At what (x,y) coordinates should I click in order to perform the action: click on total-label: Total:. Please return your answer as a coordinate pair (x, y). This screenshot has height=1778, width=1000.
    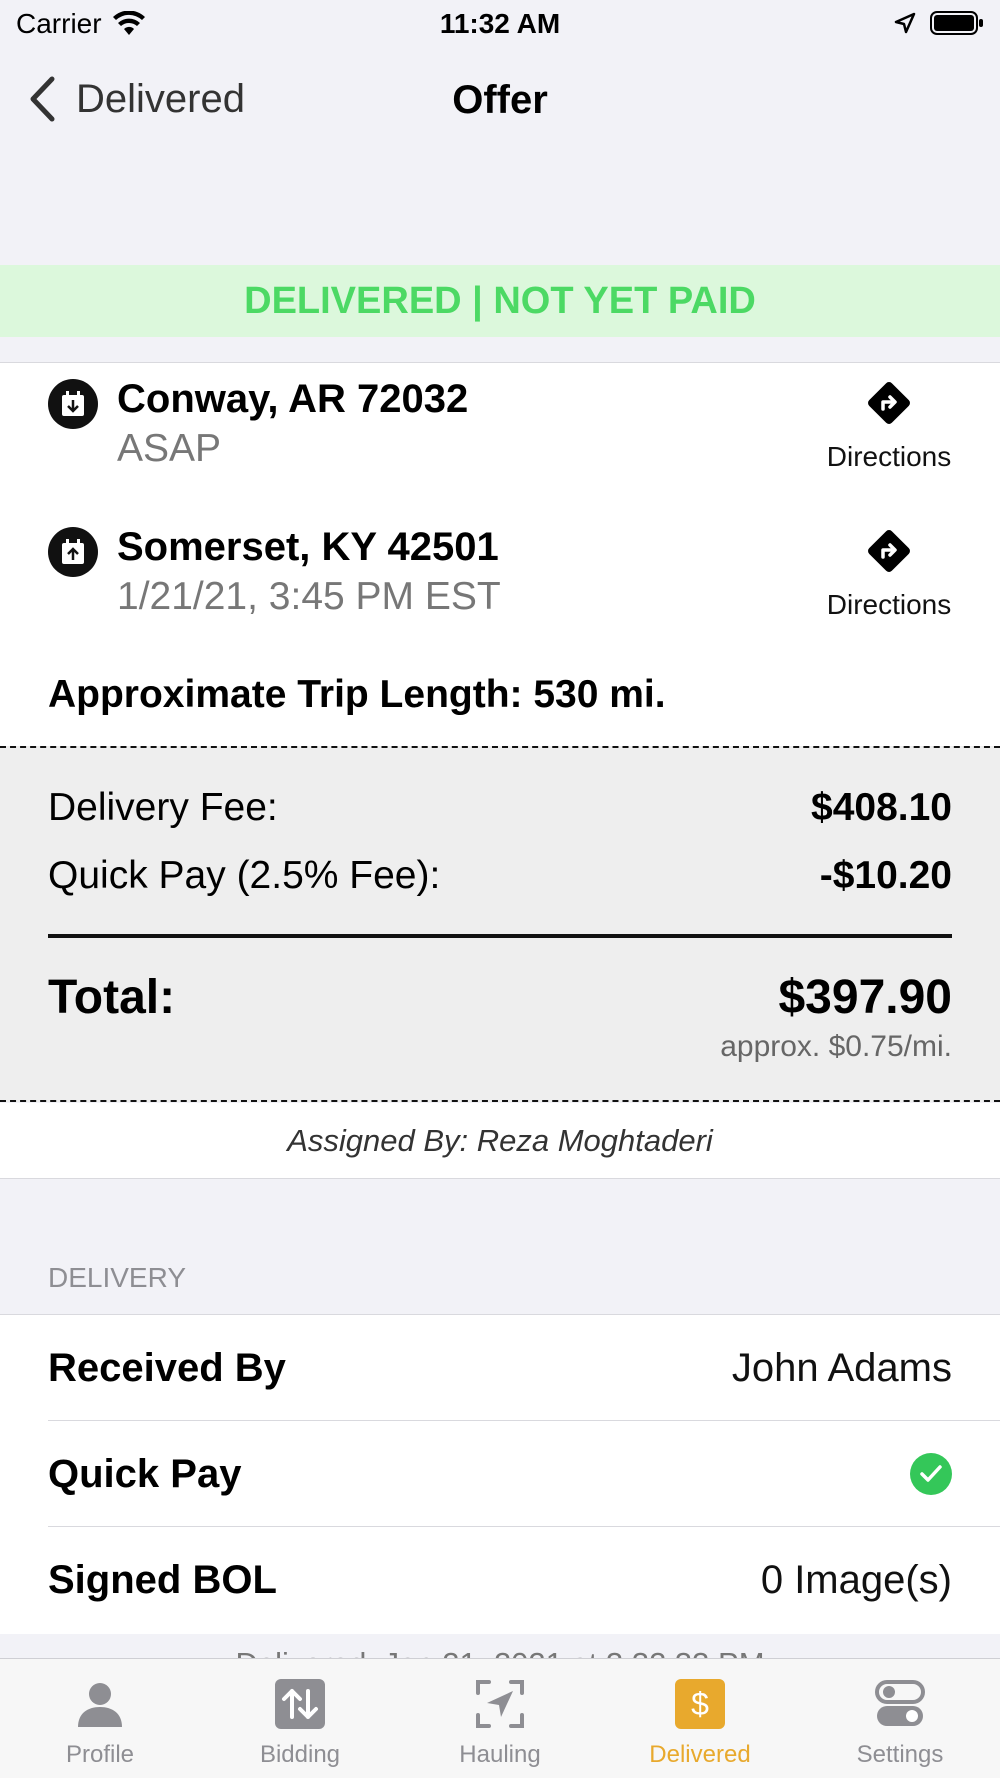
    Looking at the image, I should click on (112, 997).